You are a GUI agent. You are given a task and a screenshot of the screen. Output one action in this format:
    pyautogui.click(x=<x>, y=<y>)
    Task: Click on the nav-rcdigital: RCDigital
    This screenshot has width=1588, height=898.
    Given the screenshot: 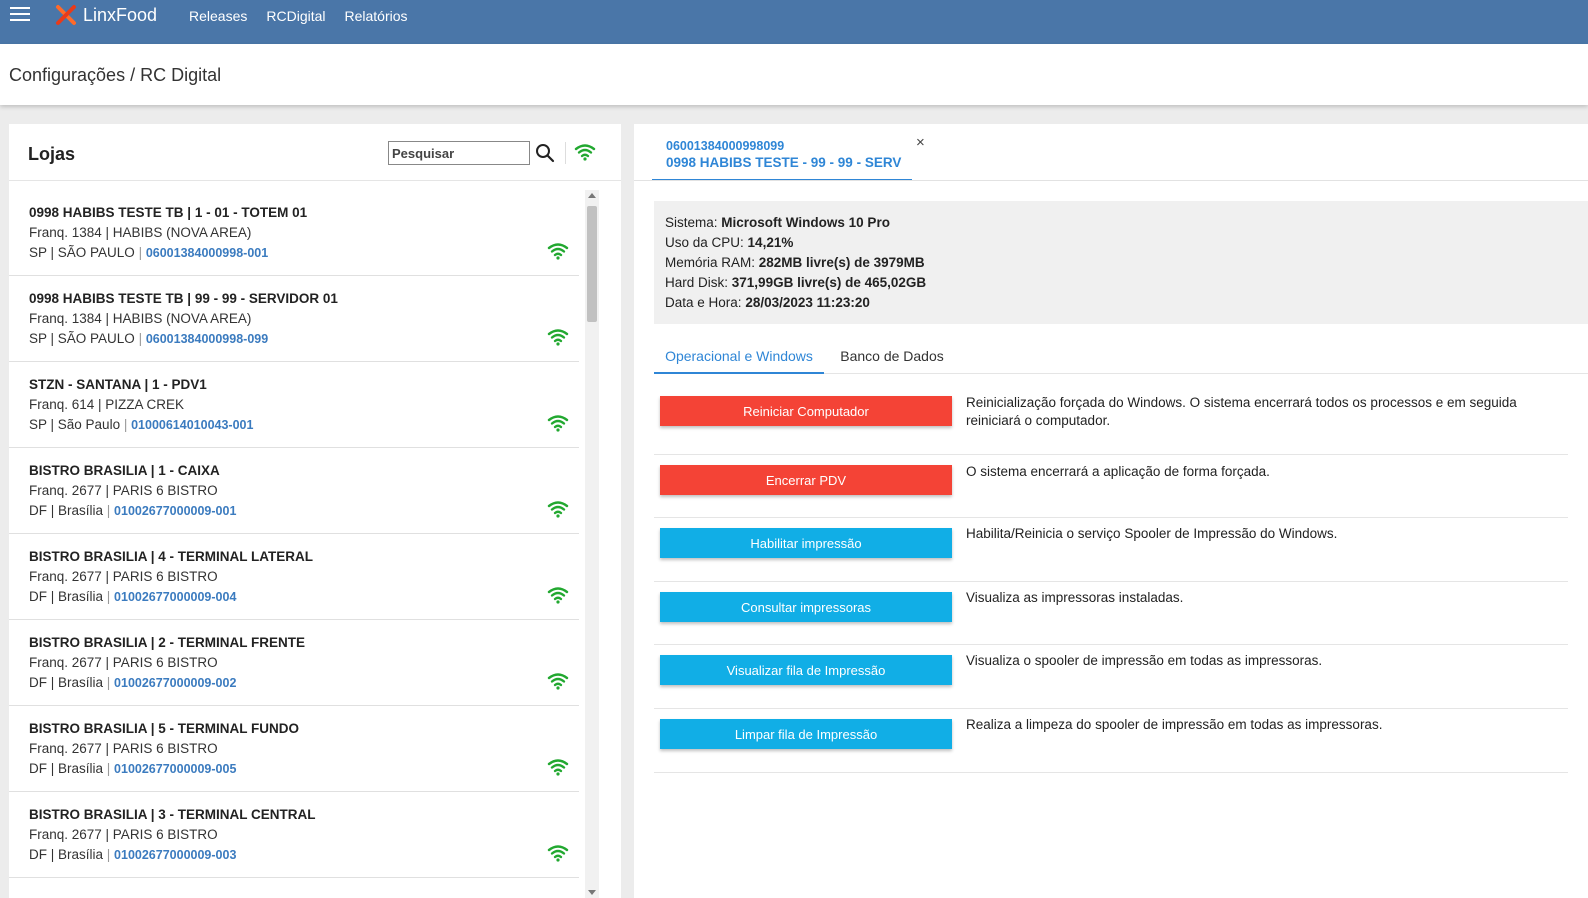 What is the action you would take?
    pyautogui.click(x=295, y=16)
    